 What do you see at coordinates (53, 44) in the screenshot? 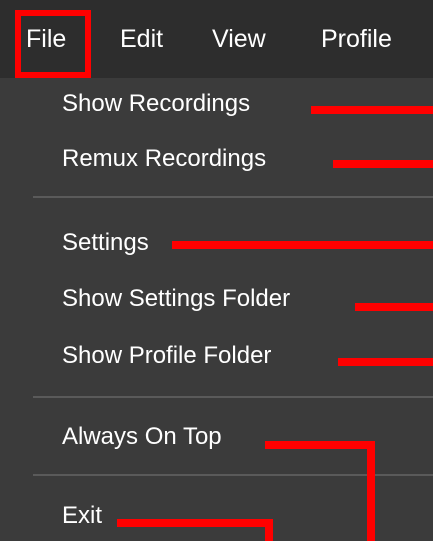
I see `file-menu-highlight-box` at bounding box center [53, 44].